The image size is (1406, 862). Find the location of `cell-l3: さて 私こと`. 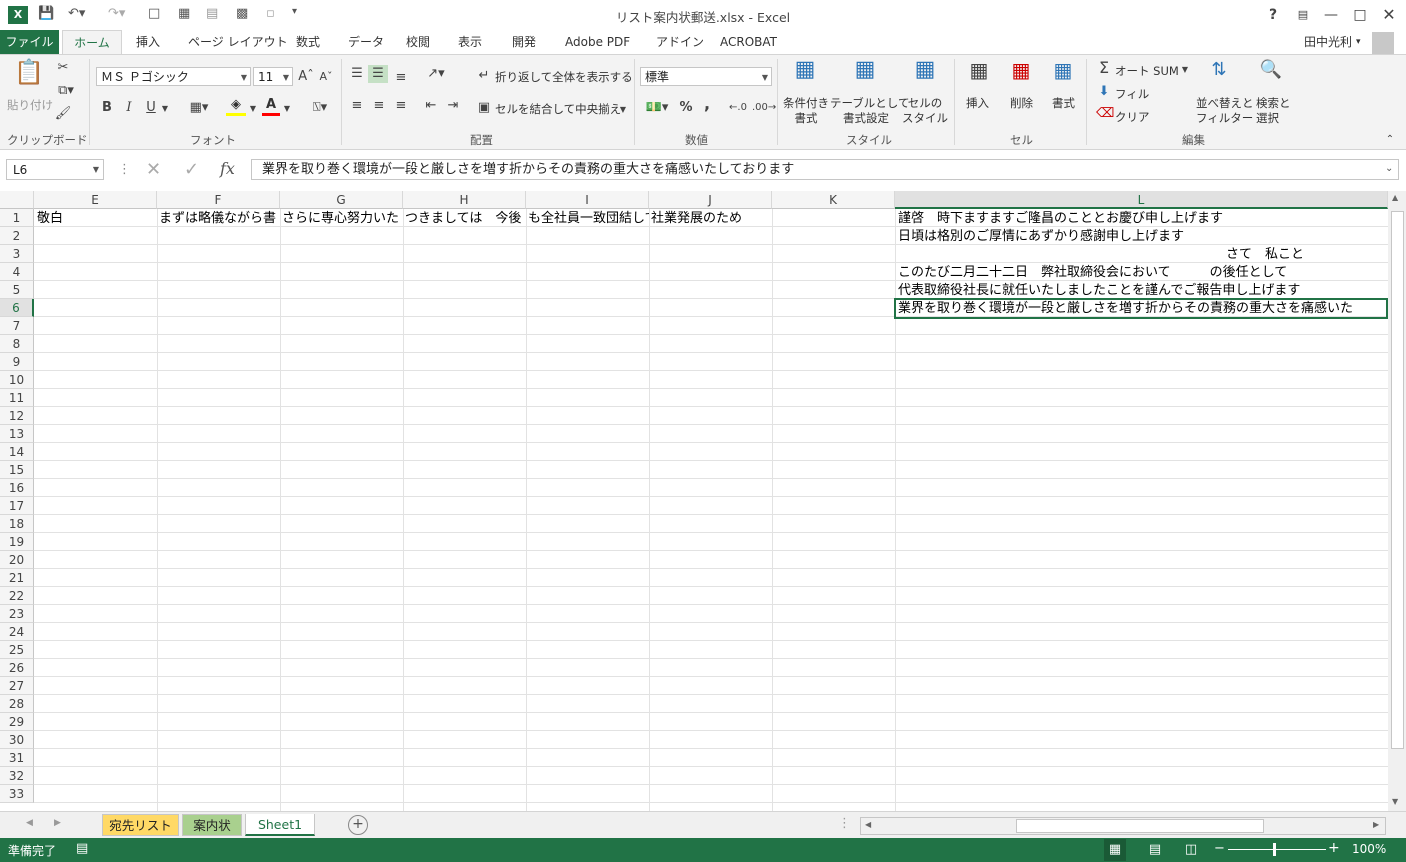

cell-l3: さて 私こと is located at coordinates (1306, 255).